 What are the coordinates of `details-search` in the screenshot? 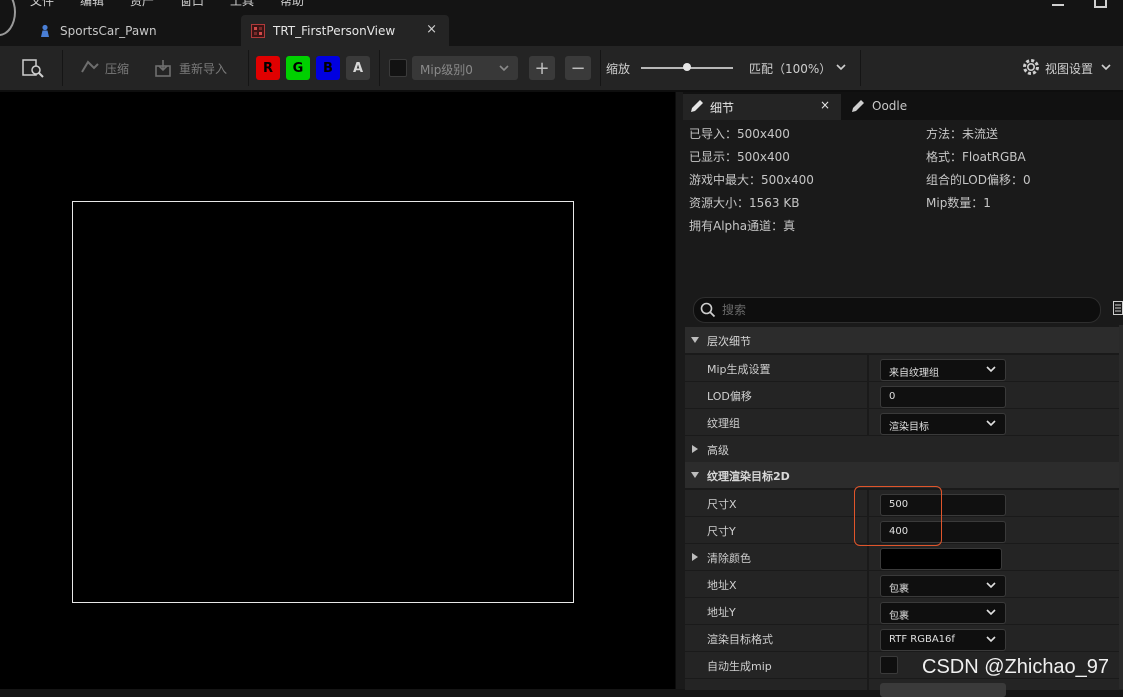 It's located at (897, 310).